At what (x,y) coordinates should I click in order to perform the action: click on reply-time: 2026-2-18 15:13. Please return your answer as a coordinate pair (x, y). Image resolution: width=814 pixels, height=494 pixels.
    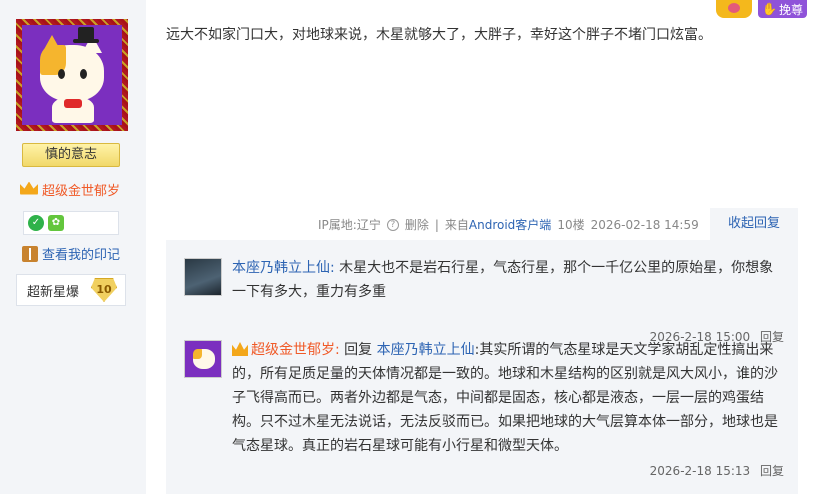
    Looking at the image, I should click on (700, 471).